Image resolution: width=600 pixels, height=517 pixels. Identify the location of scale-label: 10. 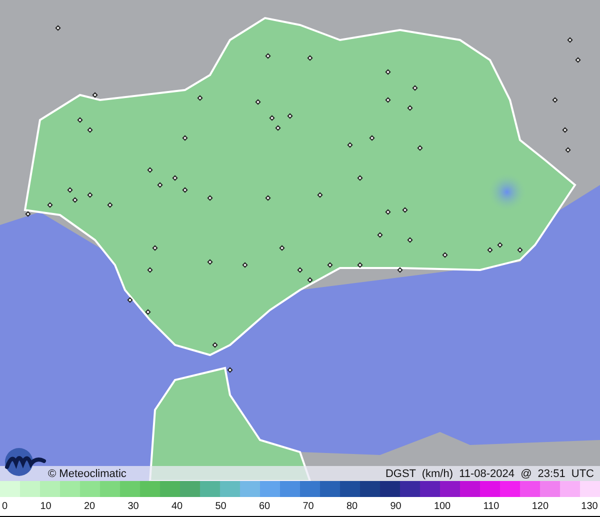
(46, 506).